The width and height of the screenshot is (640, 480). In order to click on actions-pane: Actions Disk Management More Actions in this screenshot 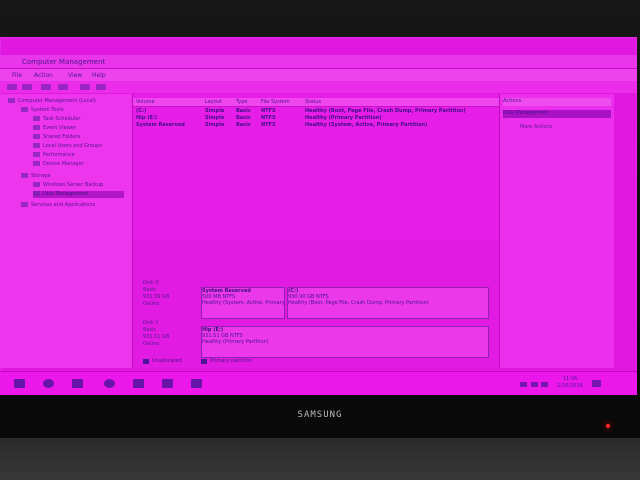, I will do `click(557, 231)`.